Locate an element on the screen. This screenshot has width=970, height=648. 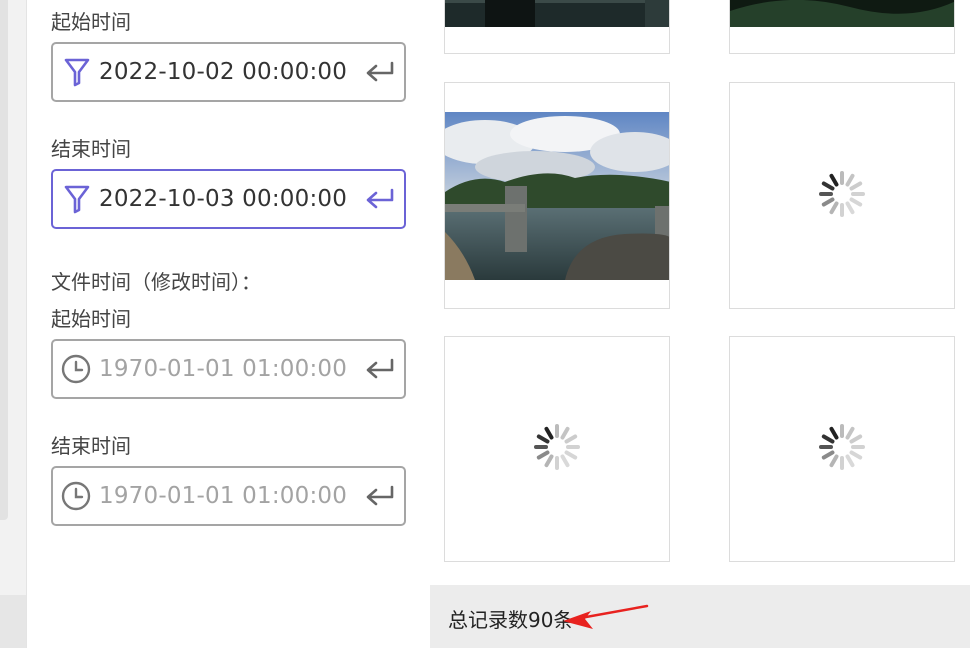
file-end-input: 1970-01-01 01:00:00 is located at coordinates (226, 496).